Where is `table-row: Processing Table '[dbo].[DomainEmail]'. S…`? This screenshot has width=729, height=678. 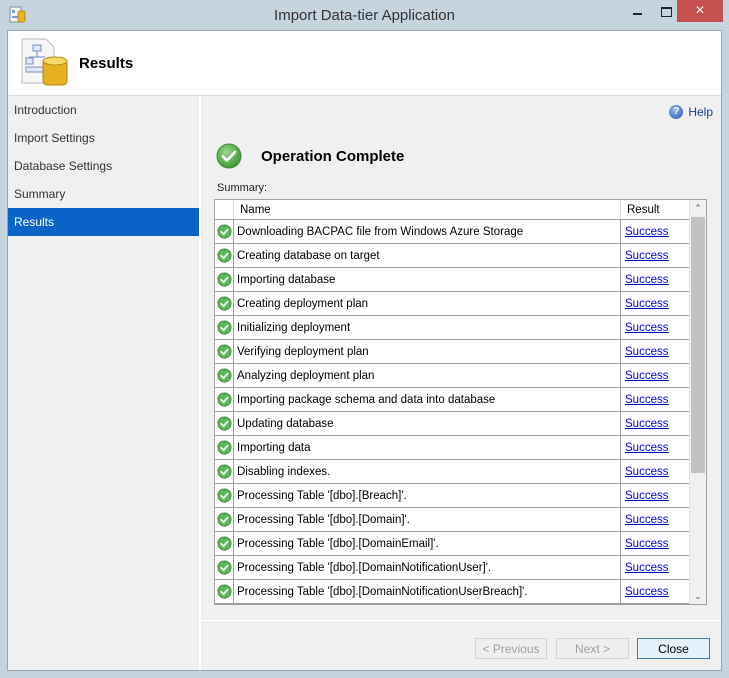
table-row: Processing Table '[dbo].[DomainEmail]'. S… is located at coordinates (453, 543).